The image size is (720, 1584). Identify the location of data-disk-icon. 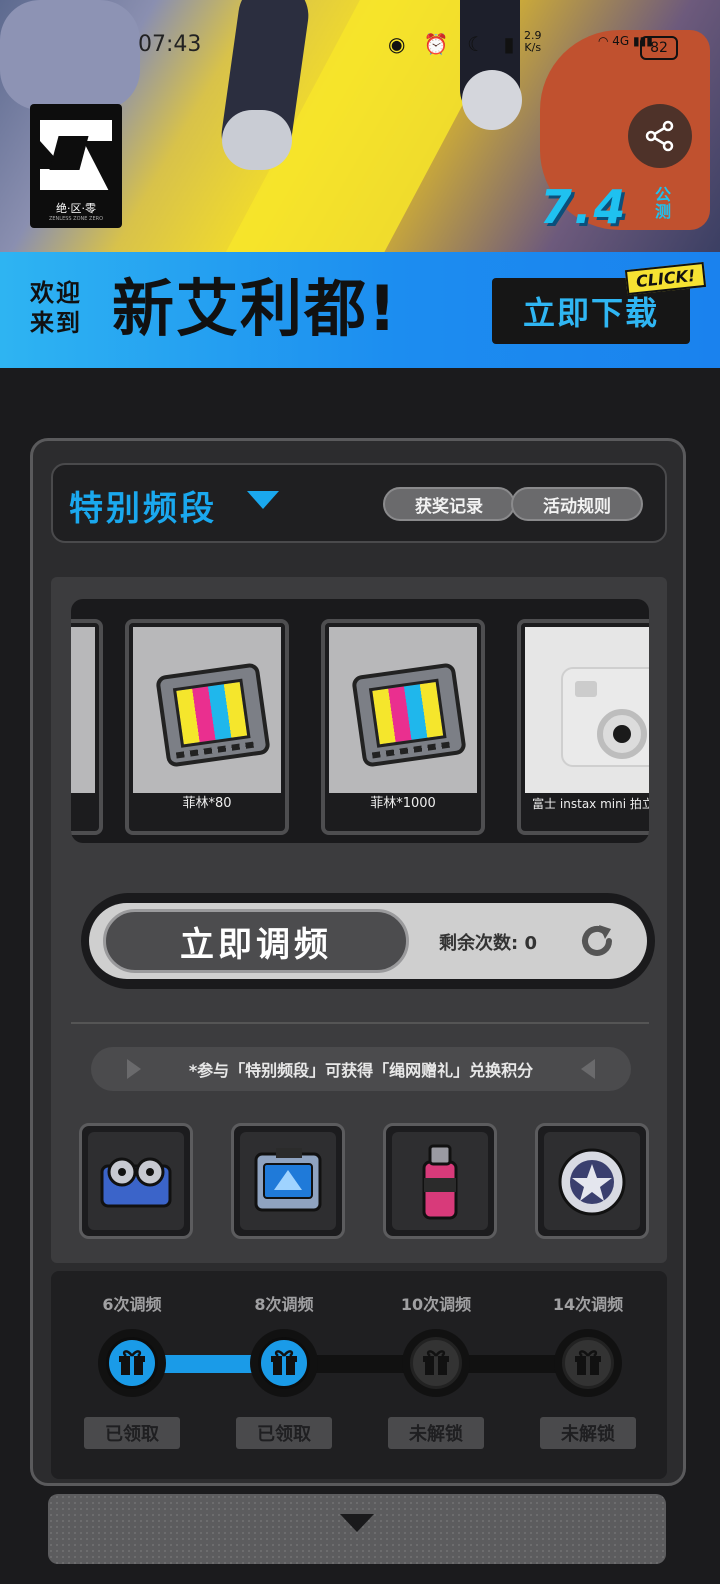
(288, 1180).